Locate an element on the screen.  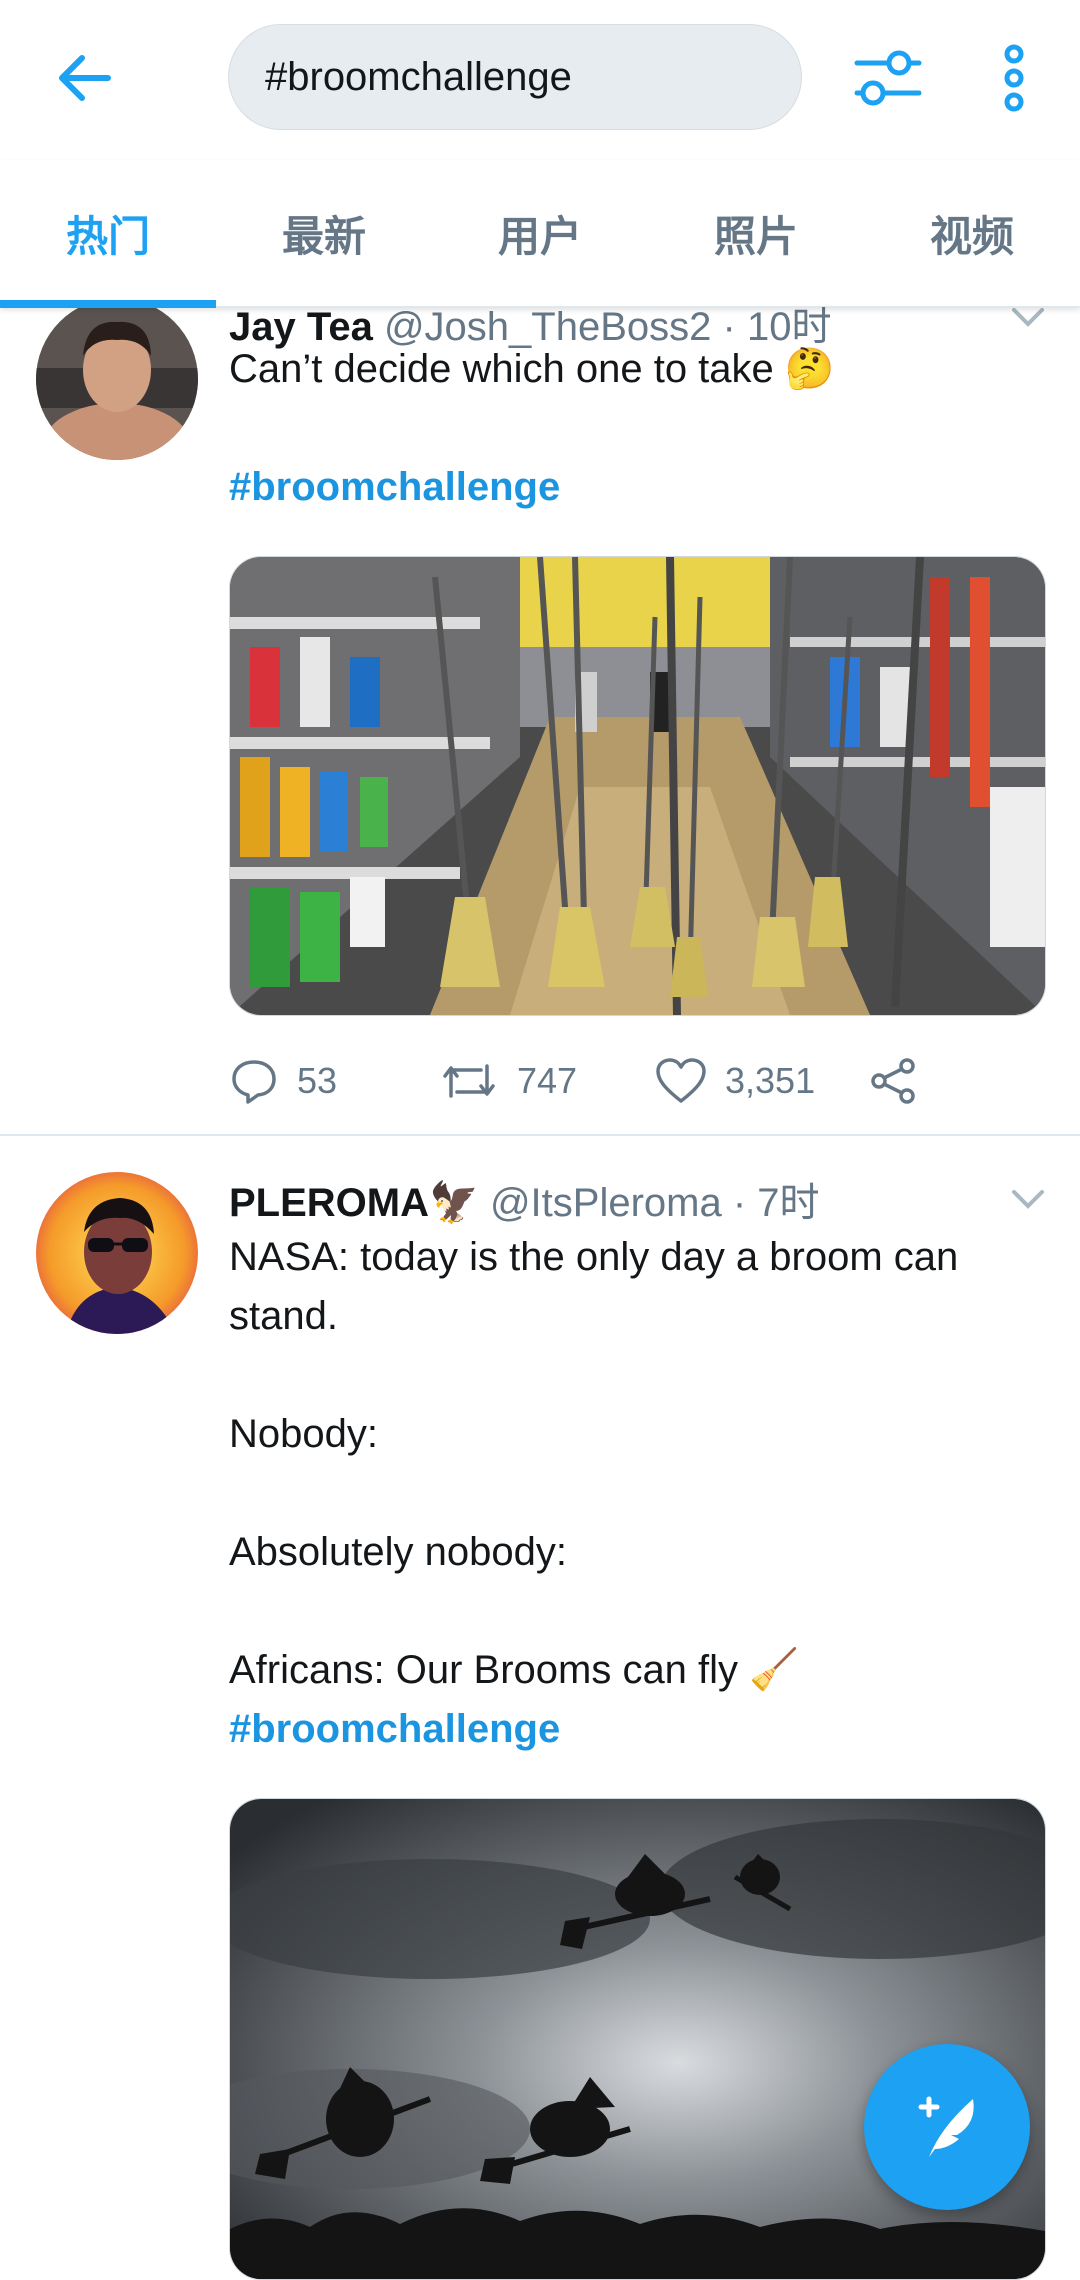
arrow-left-icon is located at coordinates (85, 78).